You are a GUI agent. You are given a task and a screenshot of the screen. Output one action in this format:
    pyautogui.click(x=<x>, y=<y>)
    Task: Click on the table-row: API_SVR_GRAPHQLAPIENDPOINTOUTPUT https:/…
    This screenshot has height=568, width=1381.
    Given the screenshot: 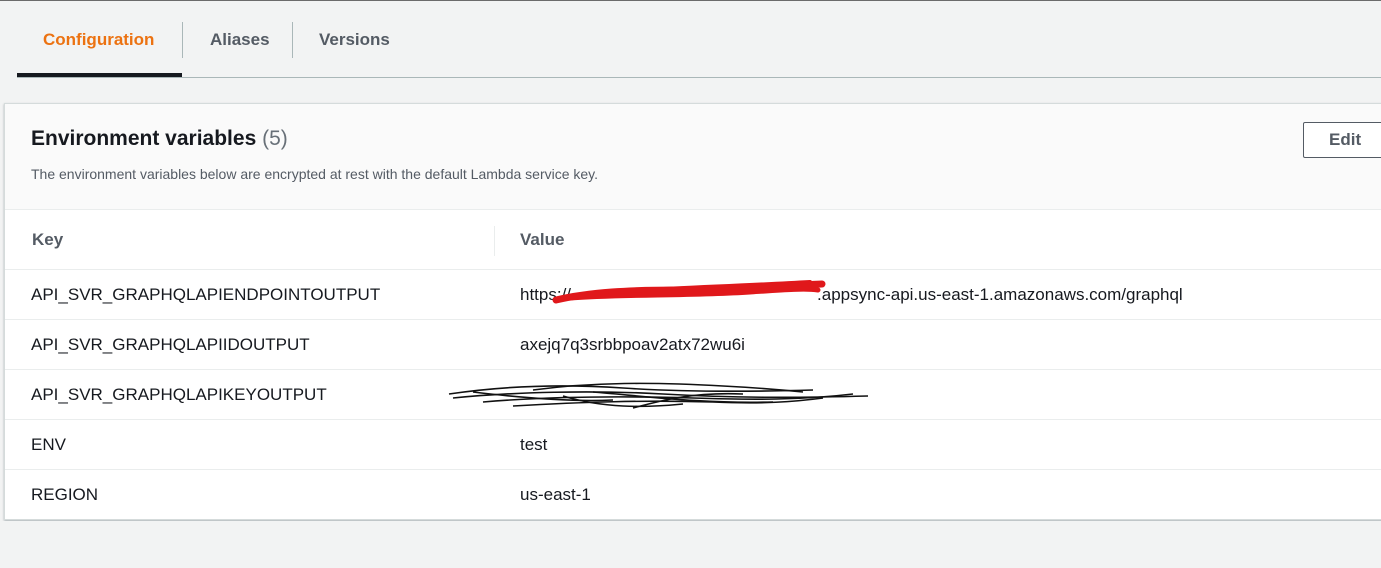 What is the action you would take?
    pyautogui.click(x=693, y=295)
    